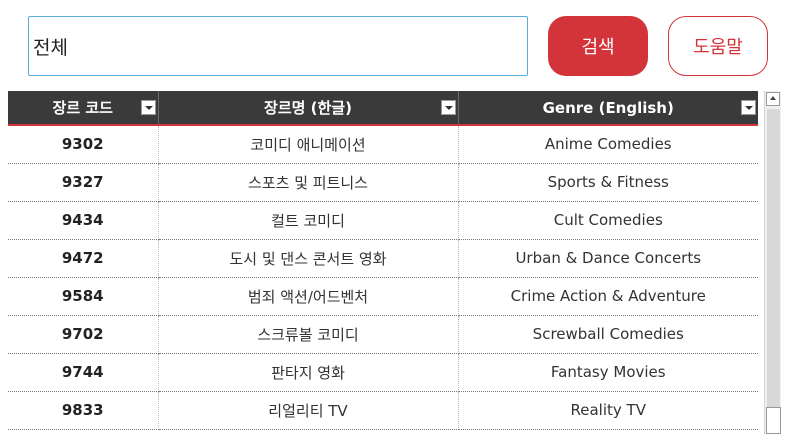  I want to click on column-header-label: Genre (English), so click(608, 107).